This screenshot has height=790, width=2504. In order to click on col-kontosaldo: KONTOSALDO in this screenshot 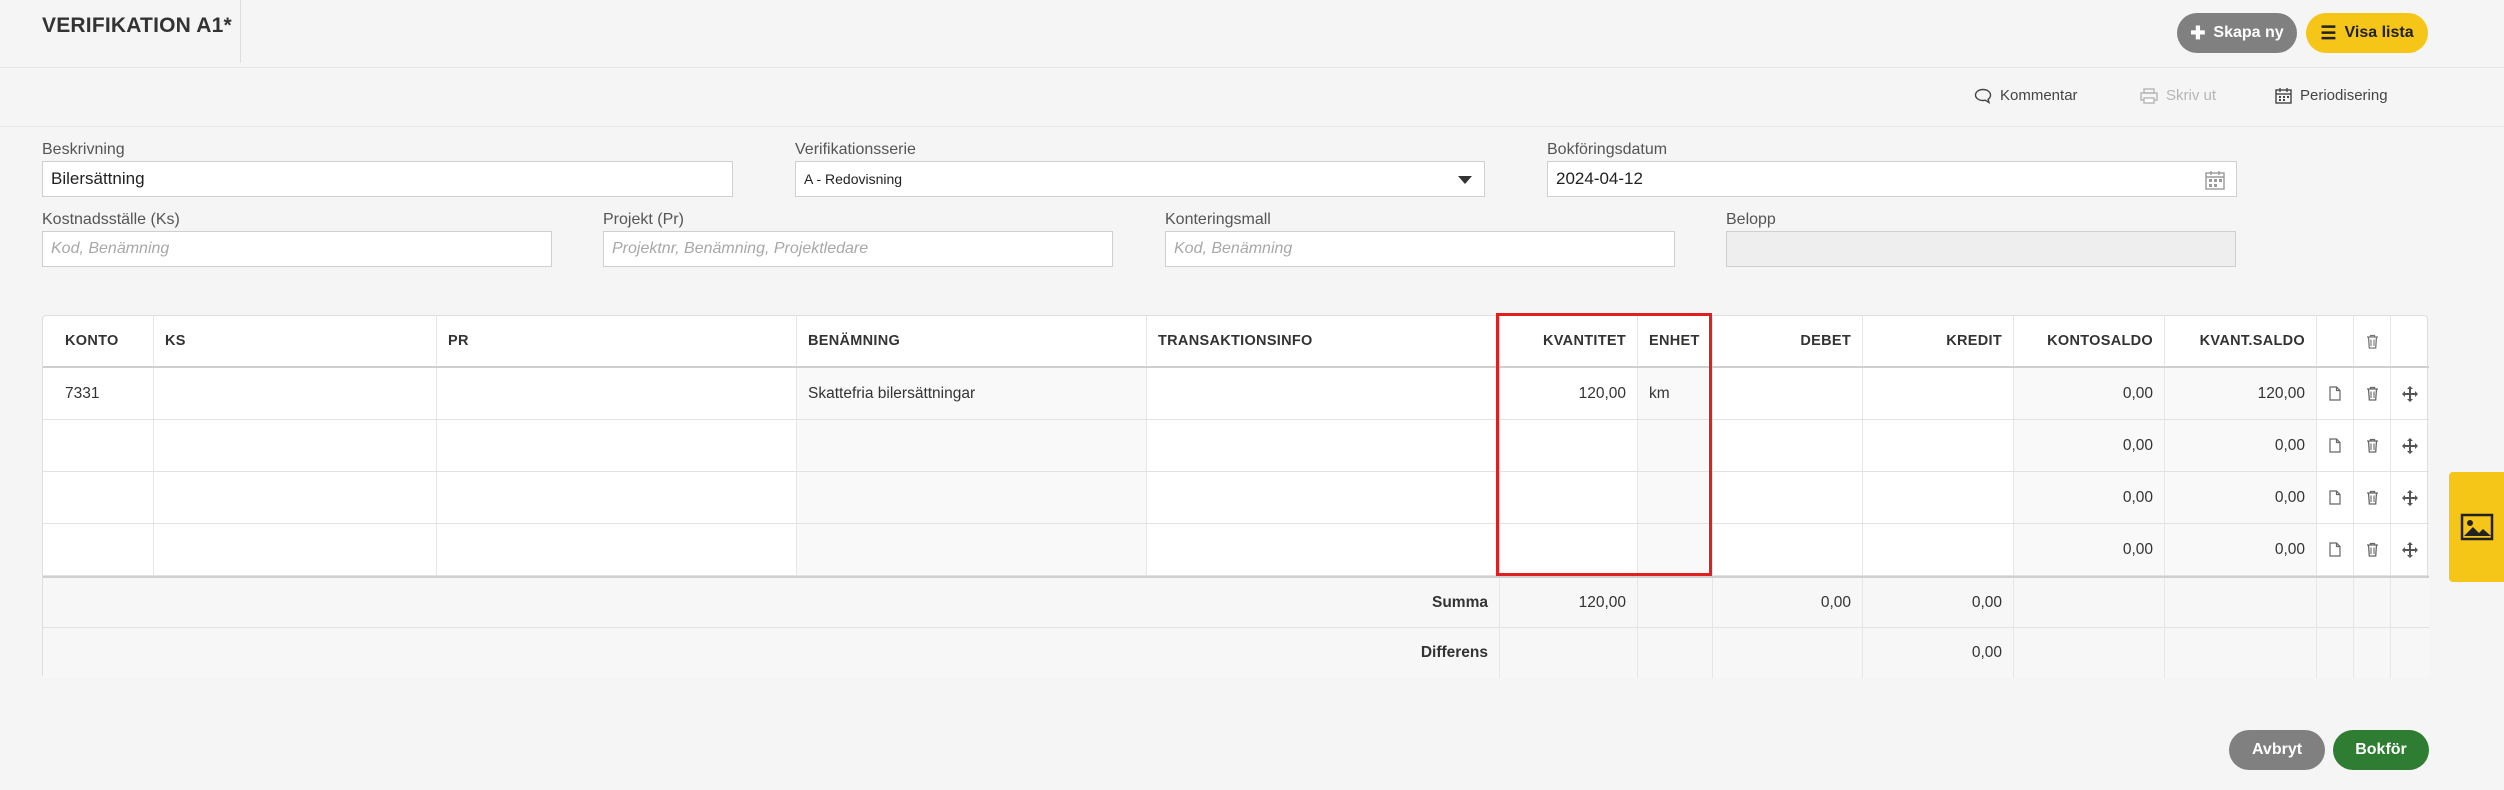, I will do `click(2089, 341)`.